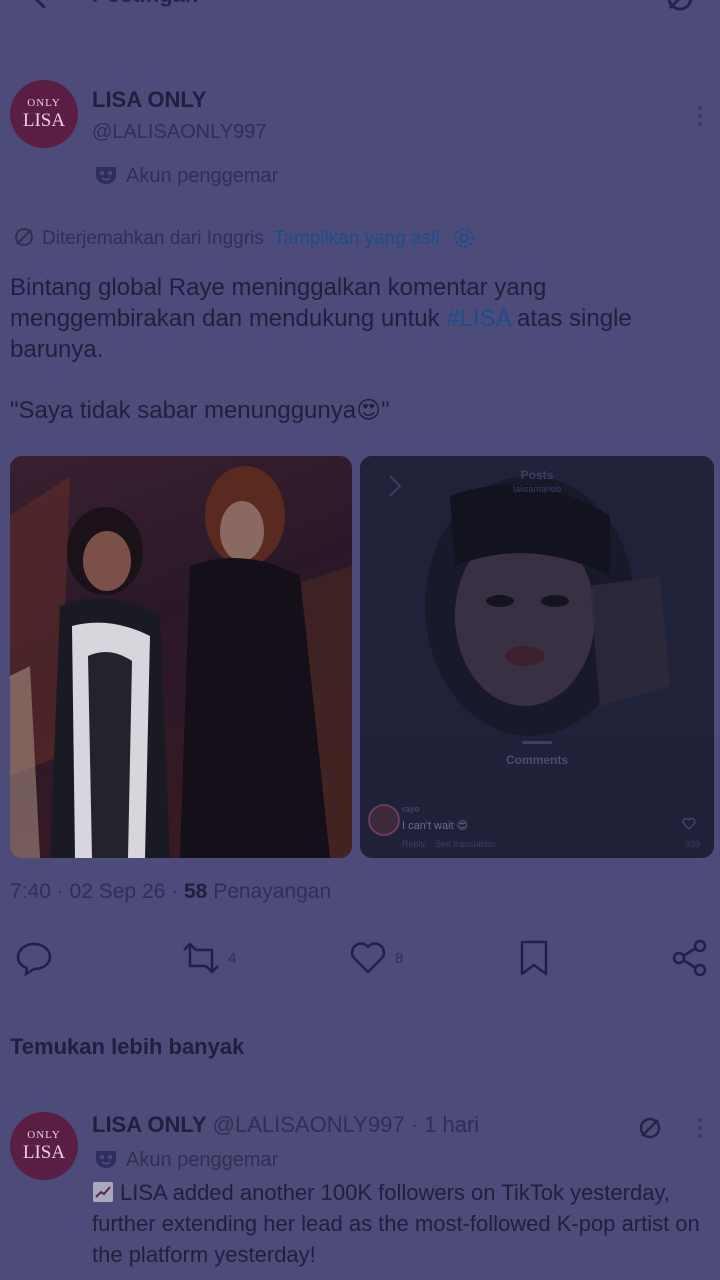 This screenshot has width=720, height=1280. Describe the element at coordinates (201, 958) in the screenshot. I see `repost-icon` at that location.